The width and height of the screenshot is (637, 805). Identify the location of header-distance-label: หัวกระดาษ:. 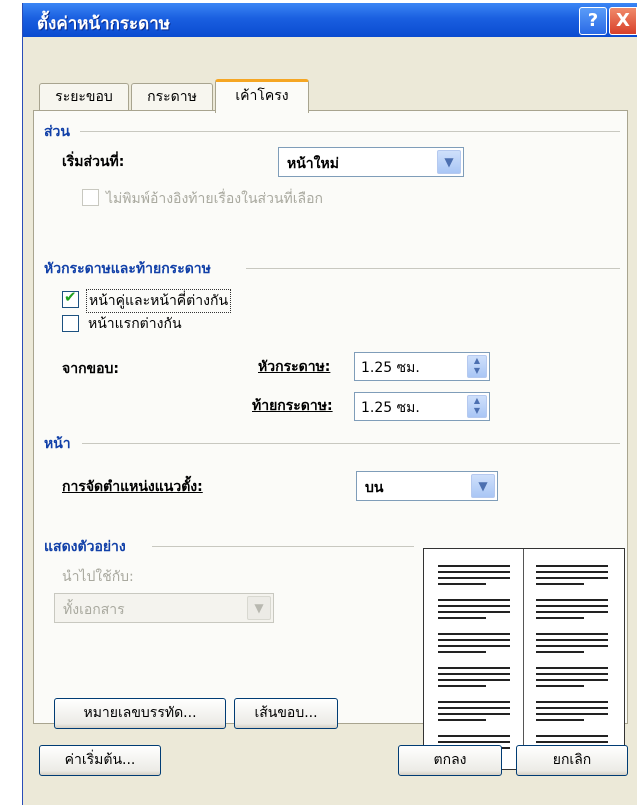
(294, 367).